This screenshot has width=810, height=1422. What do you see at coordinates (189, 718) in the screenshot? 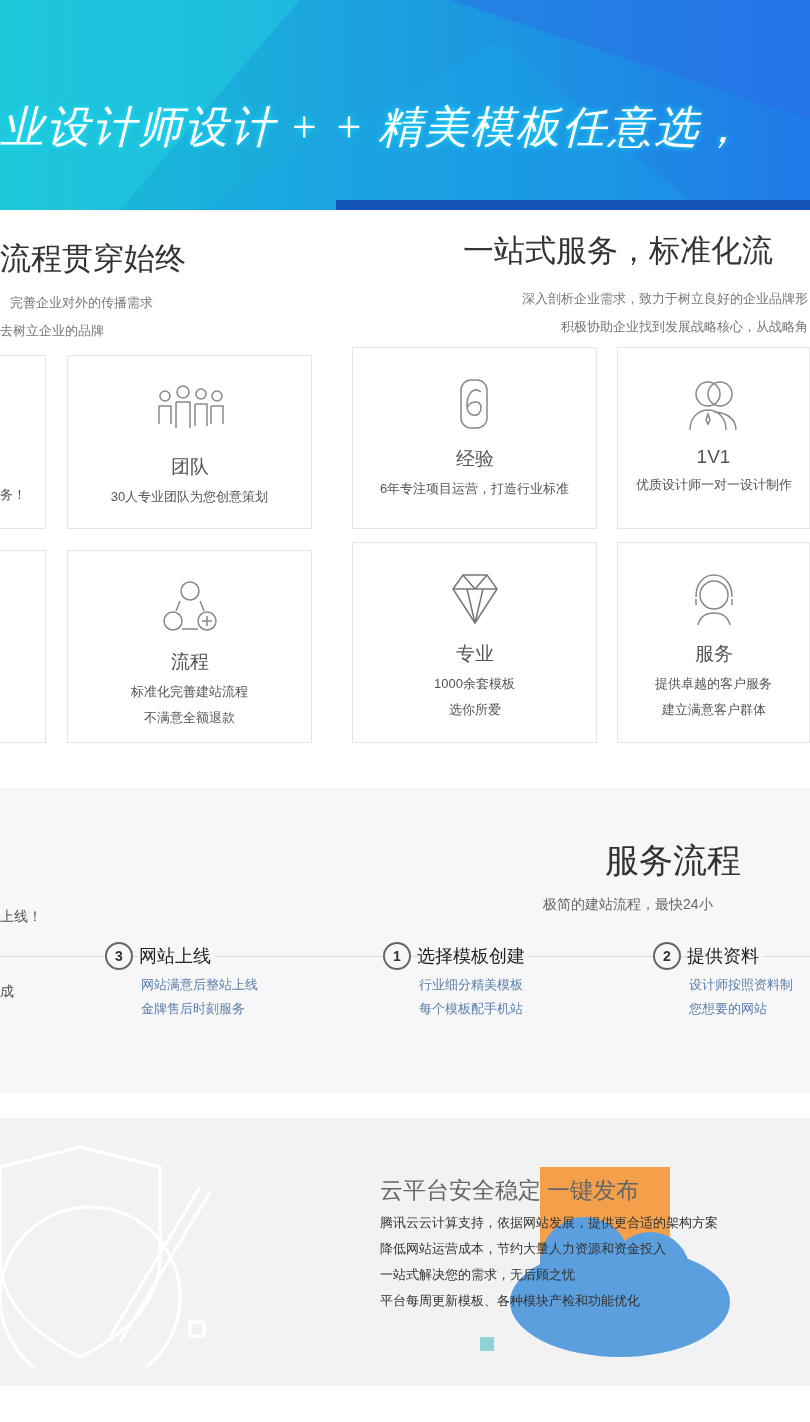
I see `card-text: 不满意全额退款` at bounding box center [189, 718].